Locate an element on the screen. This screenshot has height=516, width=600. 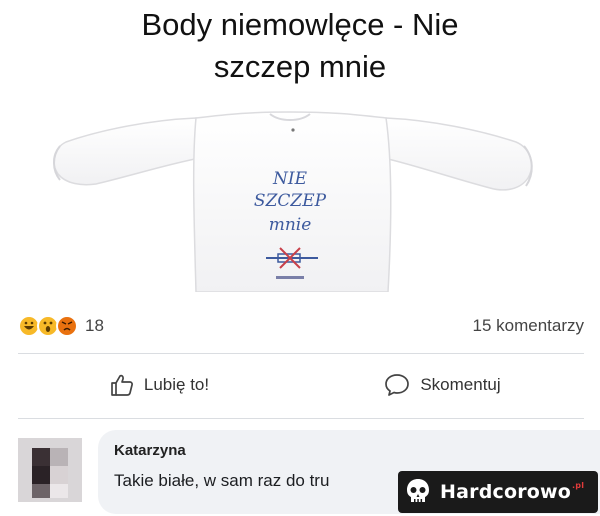
reaction-count: 18 is located at coordinates (94, 325).